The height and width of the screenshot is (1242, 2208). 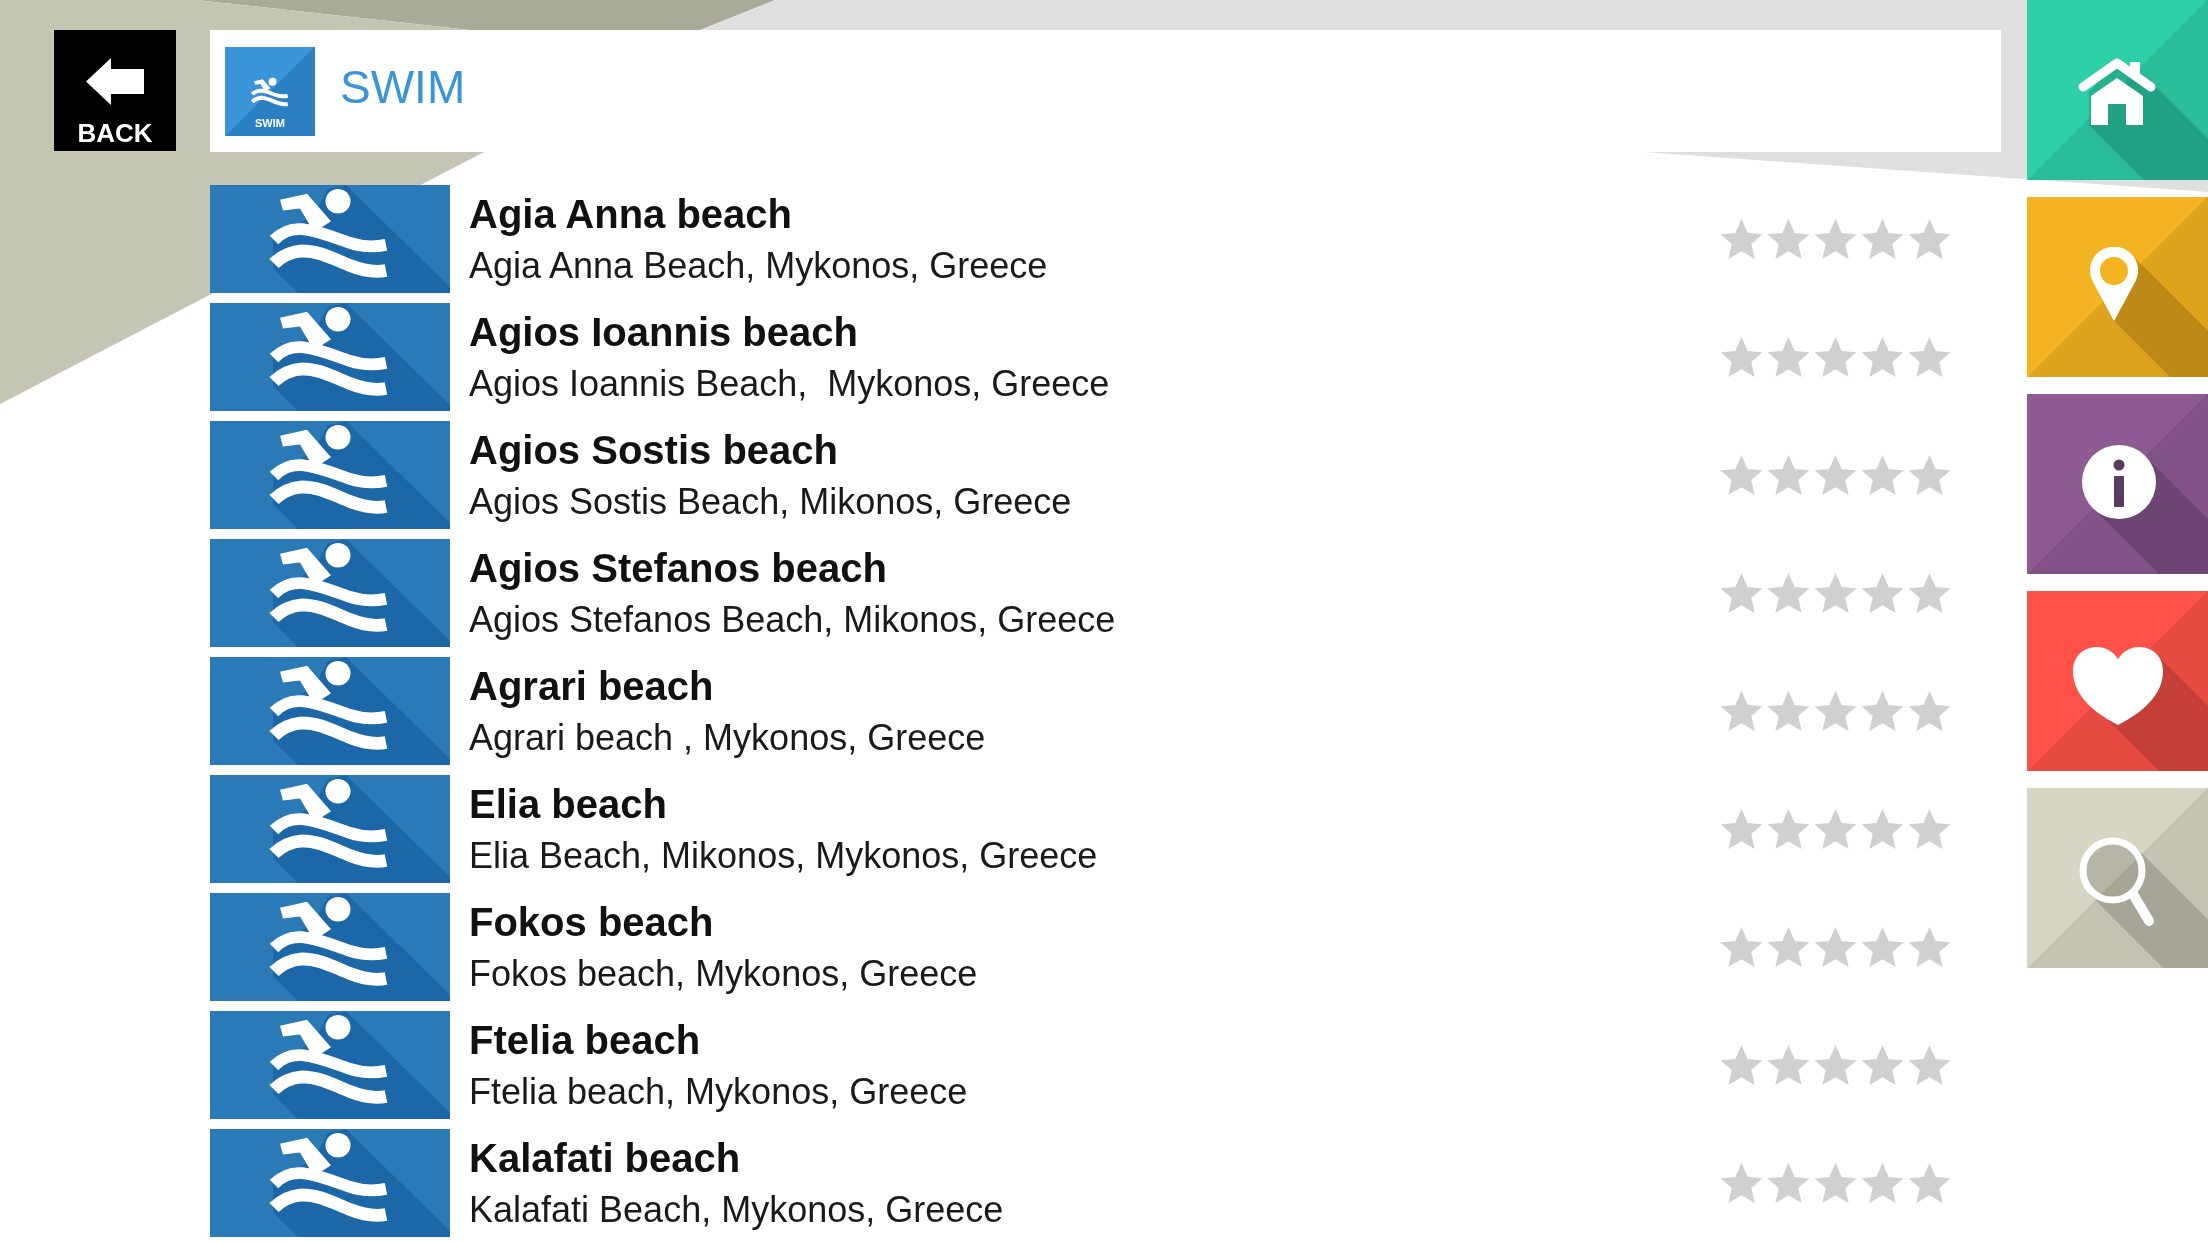 I want to click on place-name: Agios Stefanos beach, so click(x=678, y=568).